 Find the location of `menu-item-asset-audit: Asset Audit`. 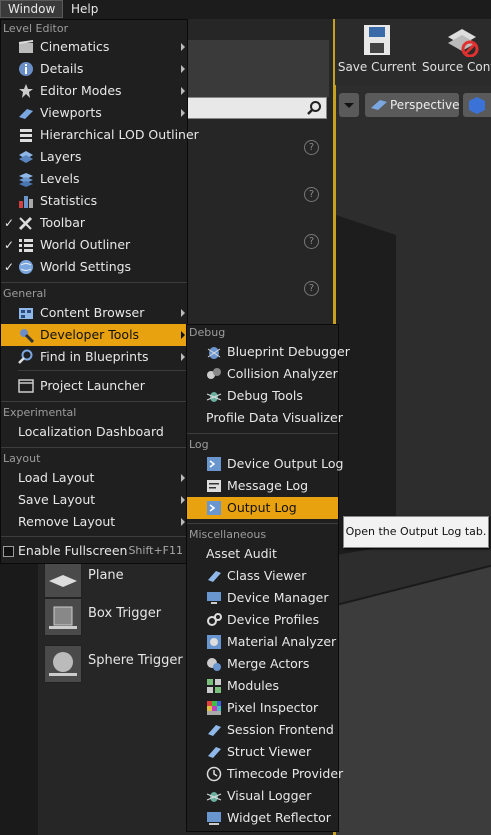

menu-item-asset-audit: Asset Audit is located at coordinates (262, 554).